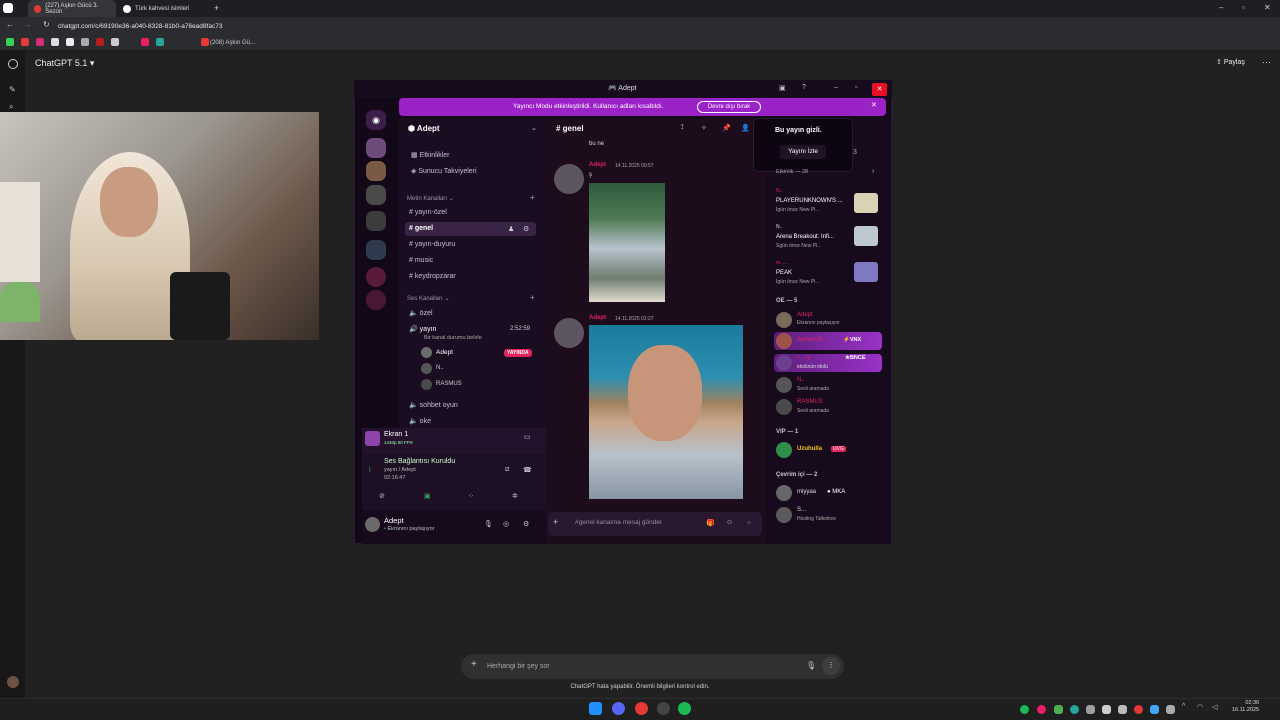 This screenshot has width=1280, height=720. Describe the element at coordinates (424, 128) in the screenshot. I see `server-header: ⬢ Adept` at that location.